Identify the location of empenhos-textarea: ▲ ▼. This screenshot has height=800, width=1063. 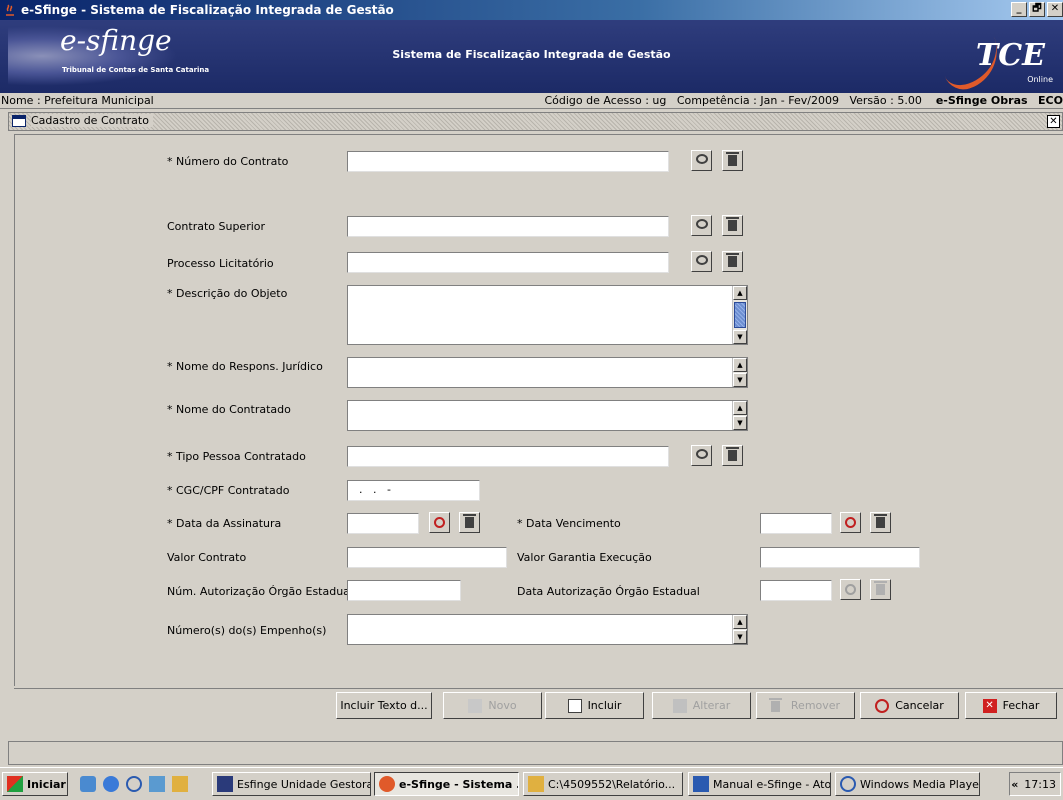
(547, 629).